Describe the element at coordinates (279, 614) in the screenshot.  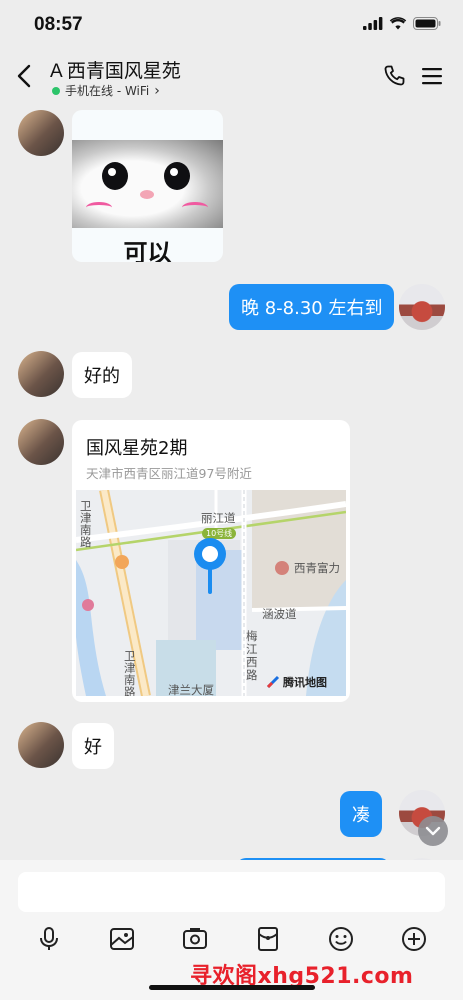
I see `map-label: 涵波道` at that location.